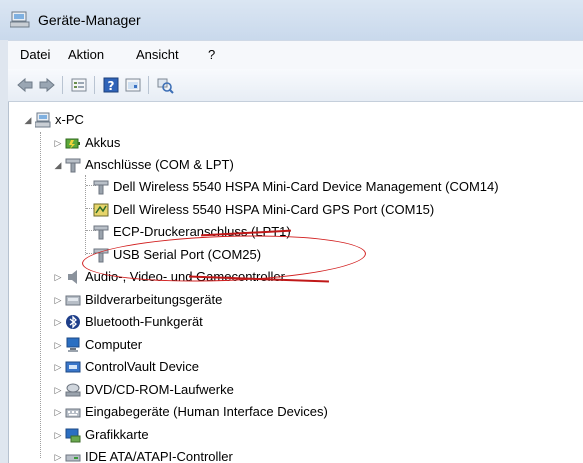  What do you see at coordinates (133, 85) in the screenshot?
I see `view-icon` at bounding box center [133, 85].